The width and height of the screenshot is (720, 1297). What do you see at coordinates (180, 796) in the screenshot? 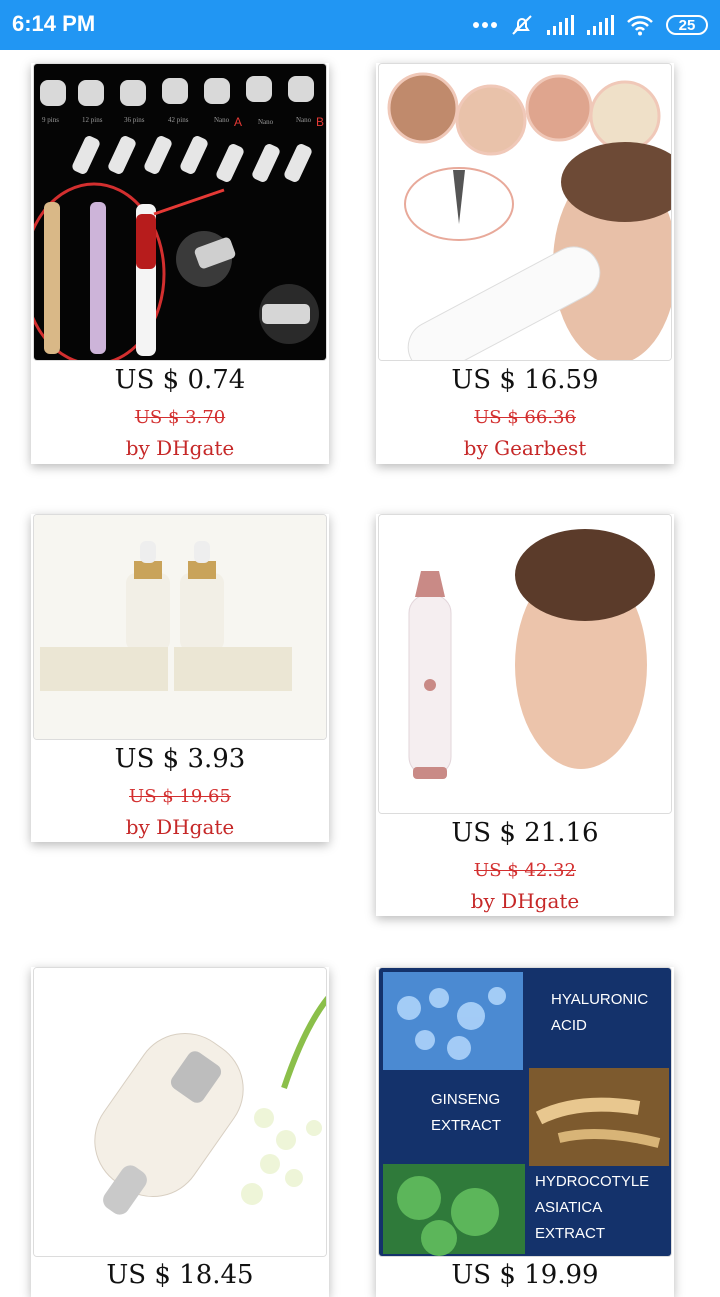
I see `original-price: US $ 19.65` at bounding box center [180, 796].